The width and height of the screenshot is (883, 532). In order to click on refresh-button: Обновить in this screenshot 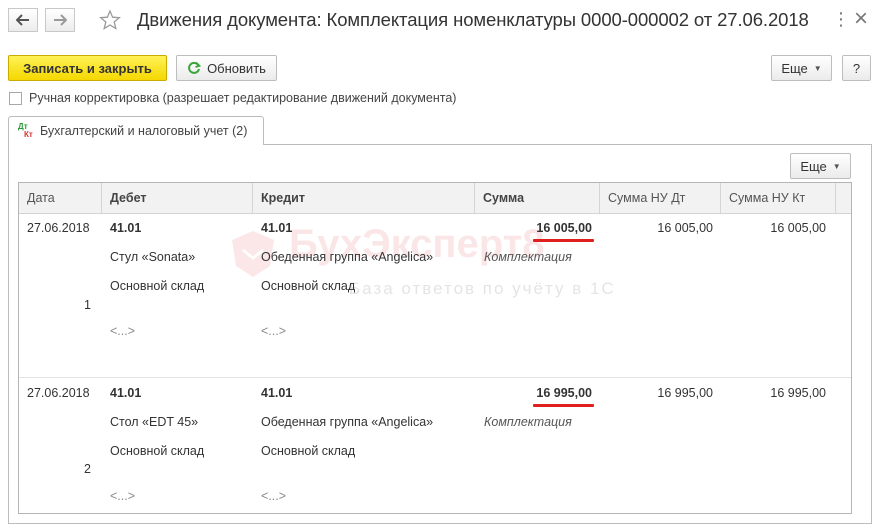, I will do `click(226, 68)`.